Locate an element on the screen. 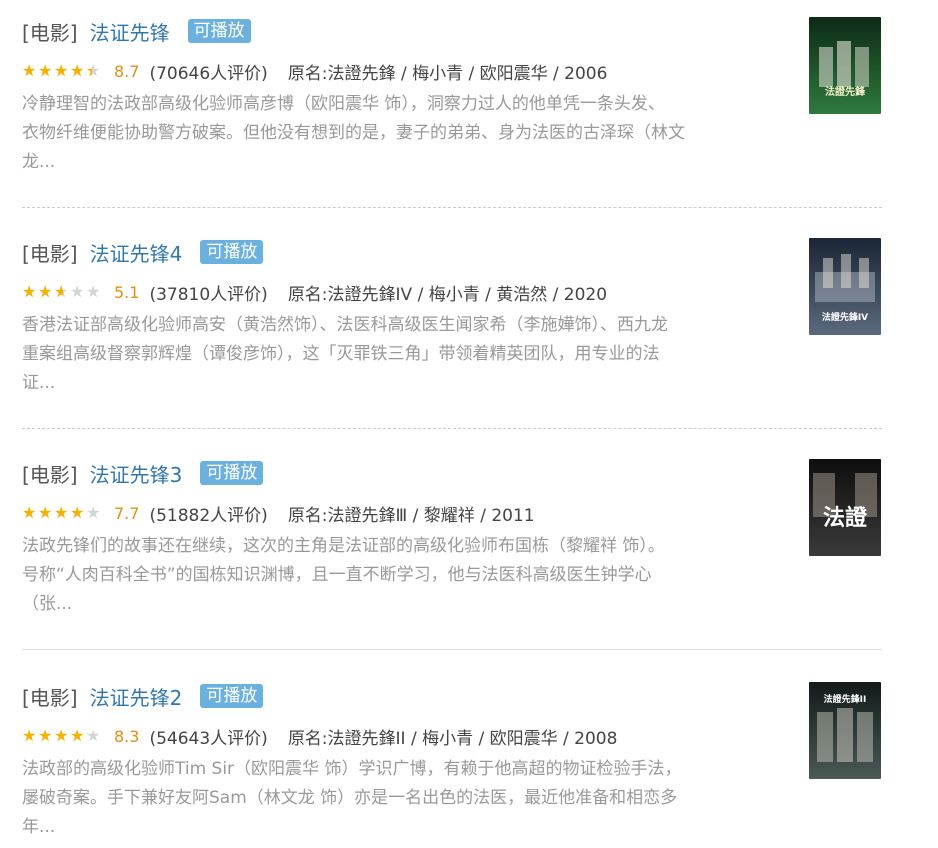 This screenshot has width=938, height=848. rating-count: (51882人评价) is located at coordinates (208, 515).